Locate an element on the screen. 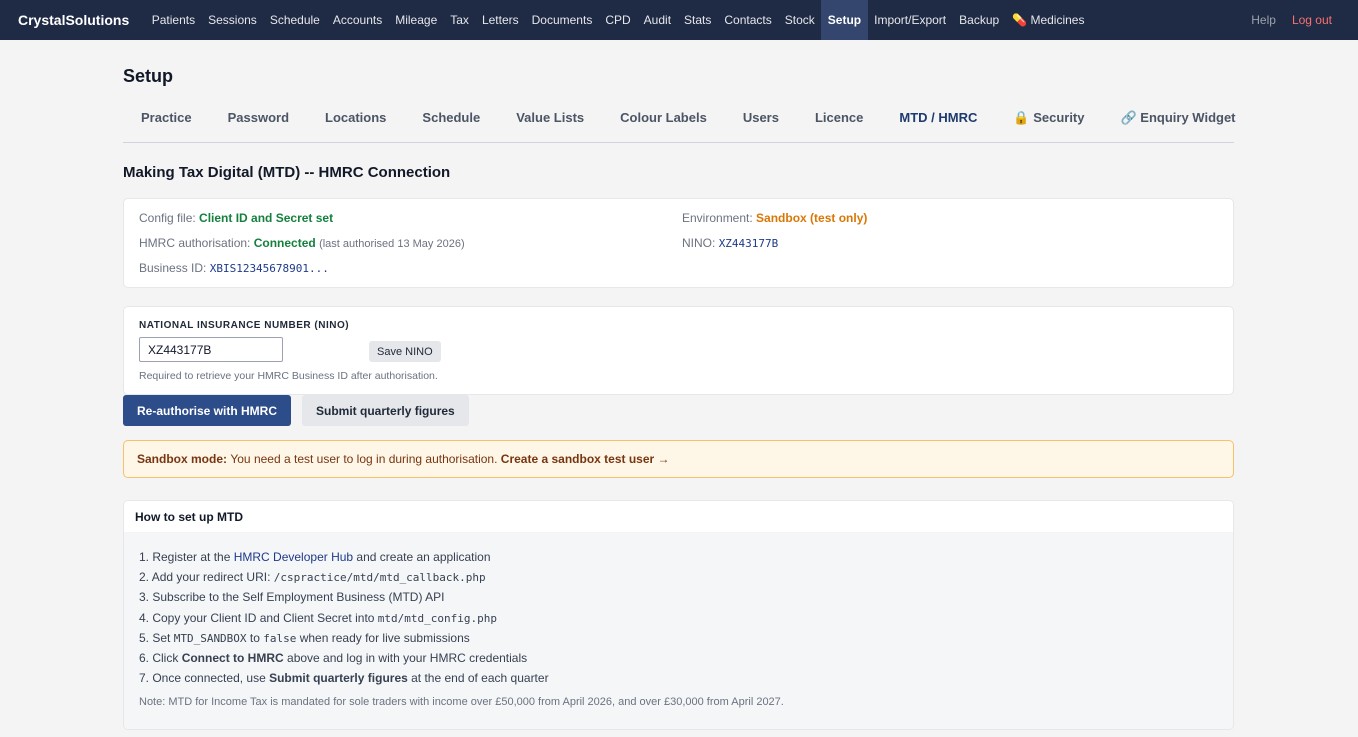 The image size is (1358, 737). auth-label: HMRC authorisation: is located at coordinates (195, 243).